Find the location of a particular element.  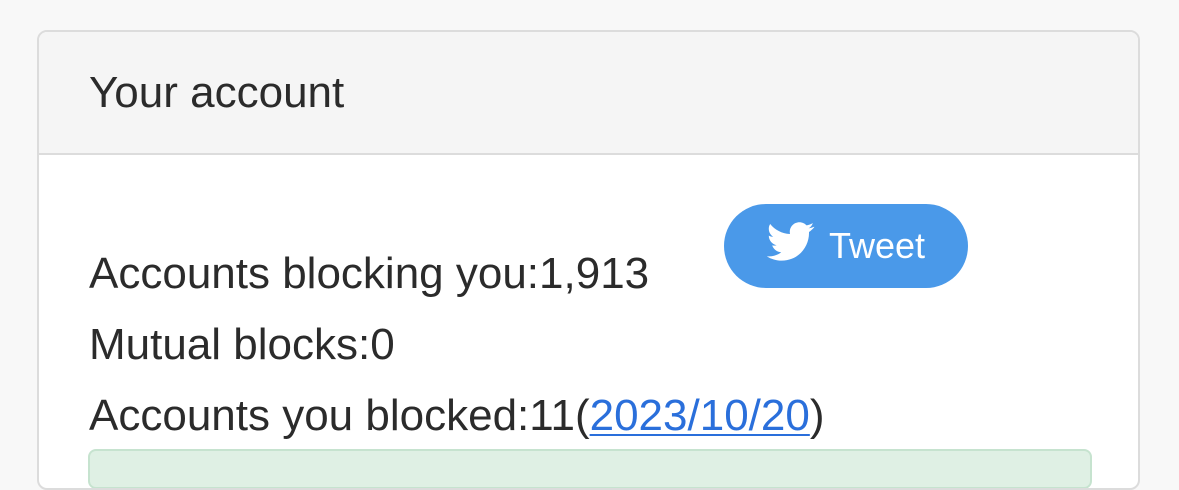

mutual-blocks-row: Mutual blocks:0 is located at coordinates (242, 345).